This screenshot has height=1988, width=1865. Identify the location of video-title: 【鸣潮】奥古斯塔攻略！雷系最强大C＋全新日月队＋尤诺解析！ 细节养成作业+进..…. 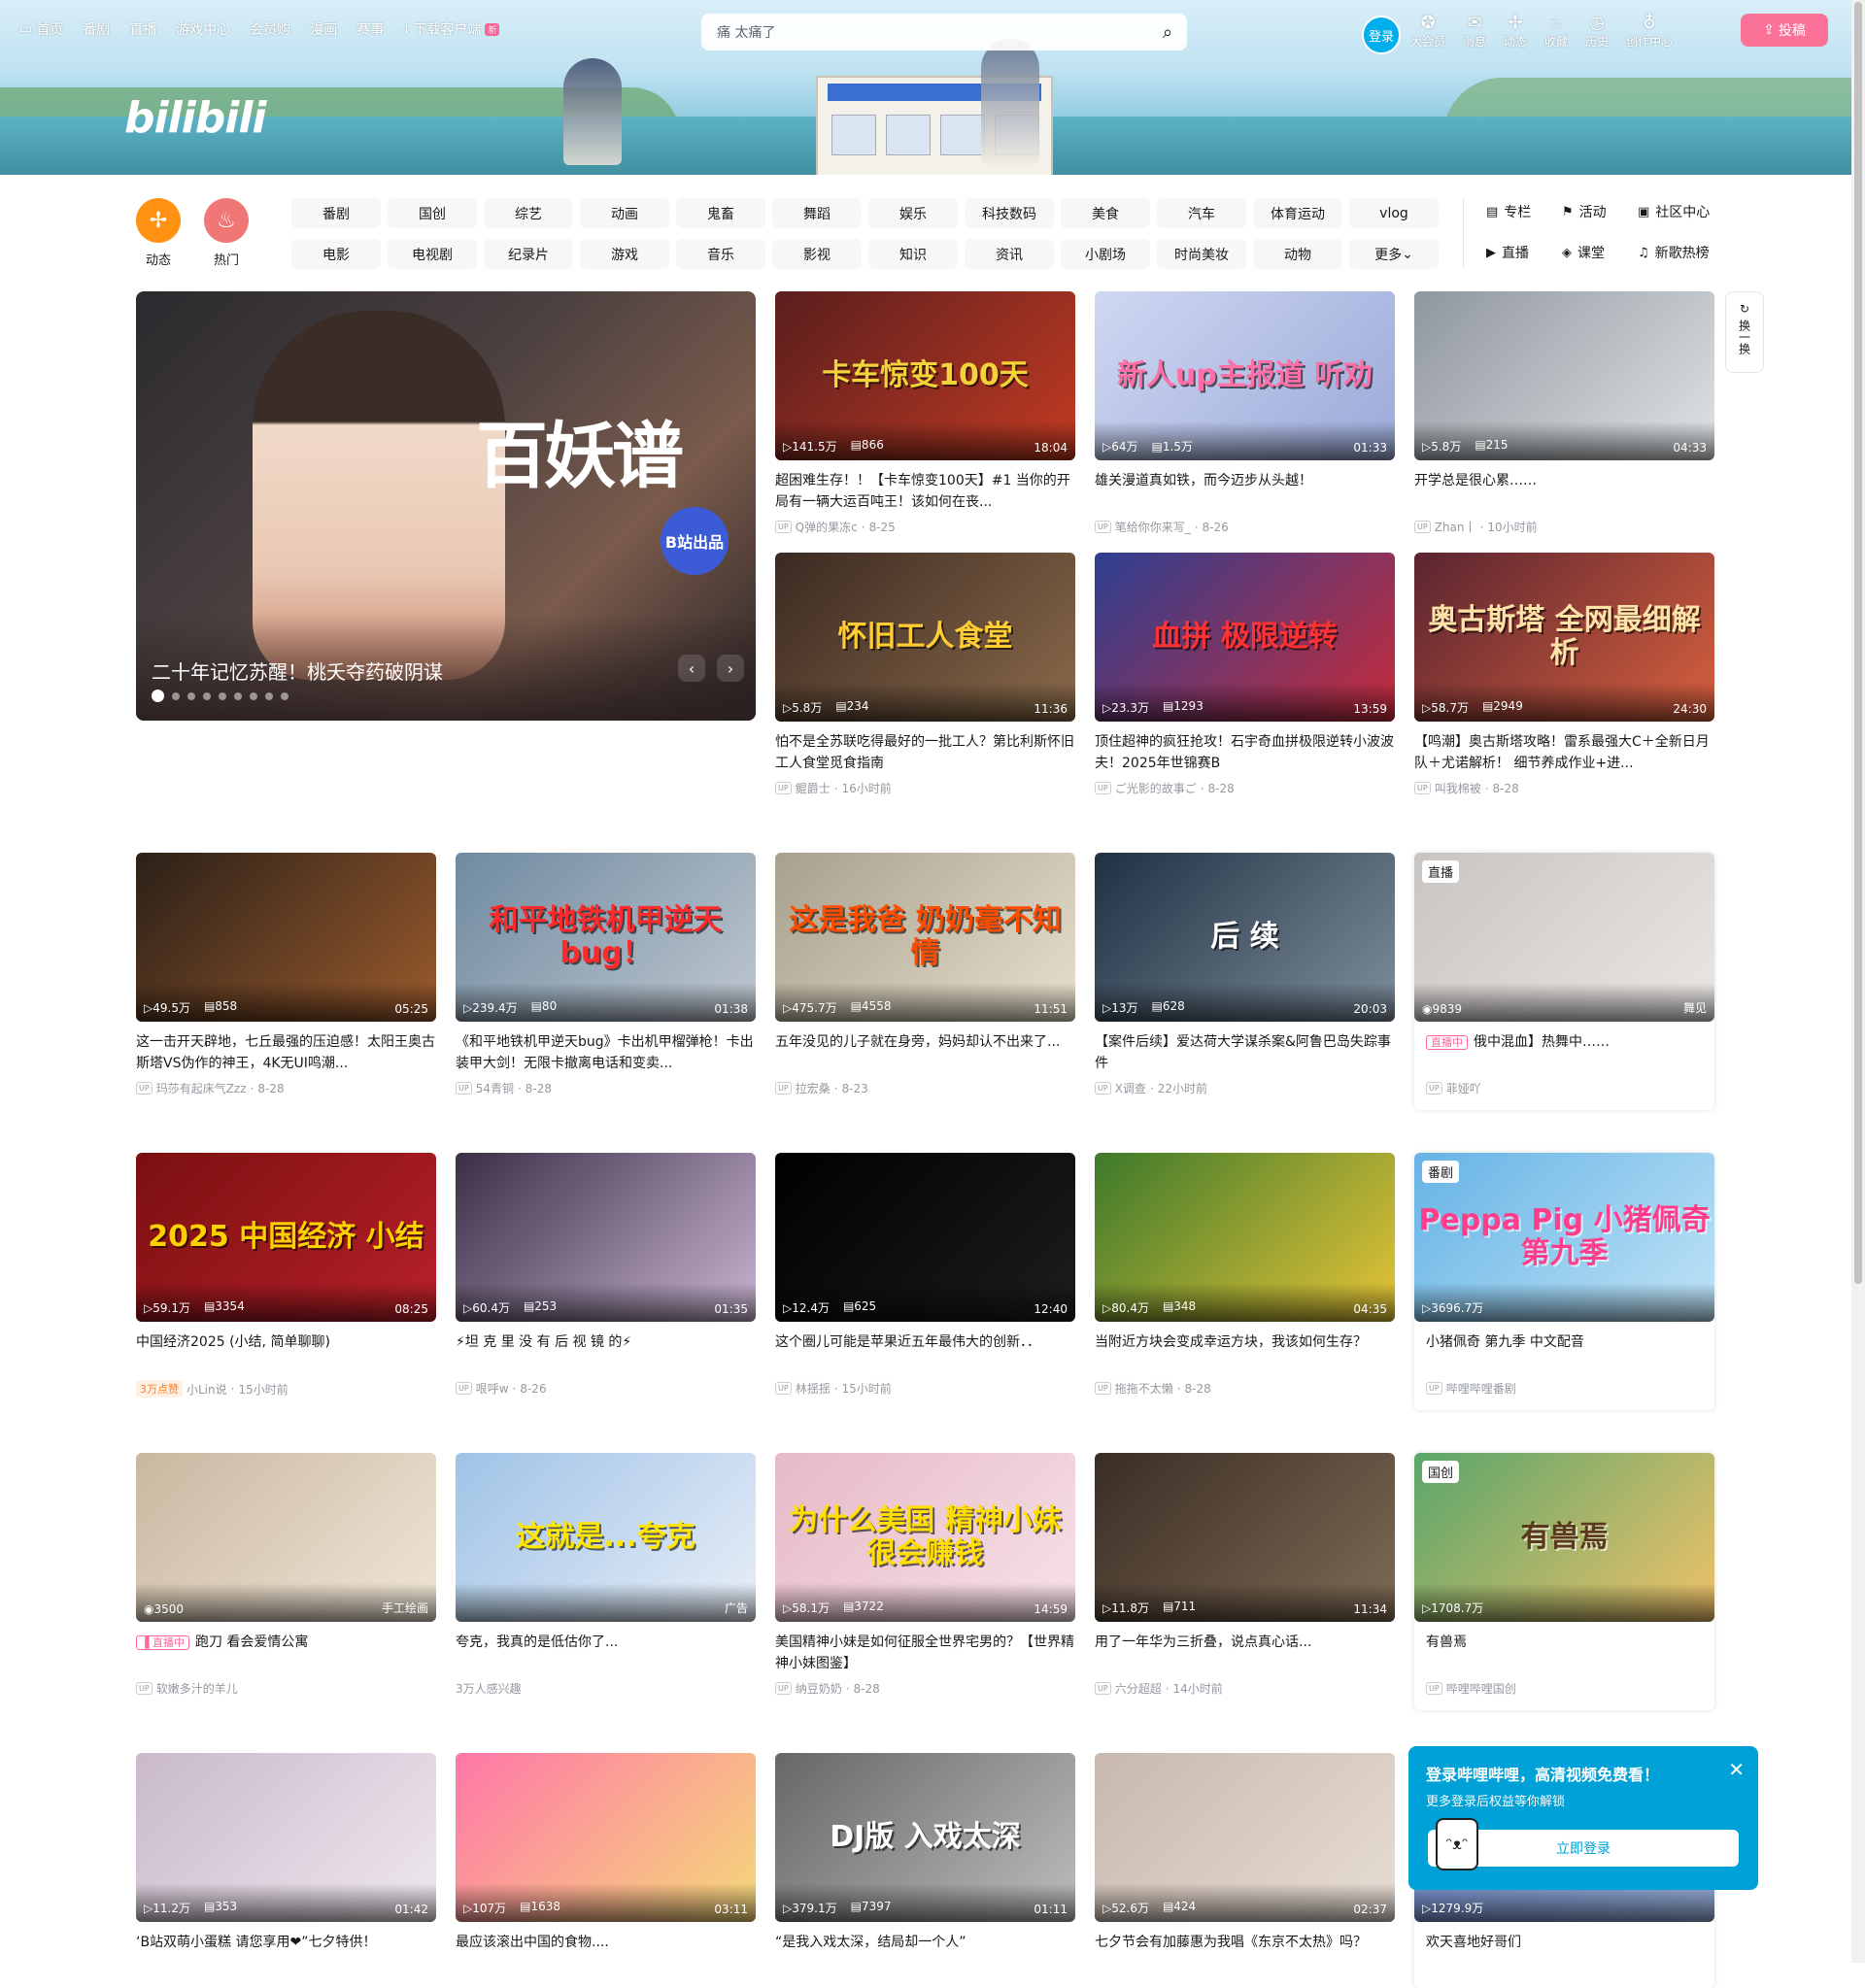
(1564, 752).